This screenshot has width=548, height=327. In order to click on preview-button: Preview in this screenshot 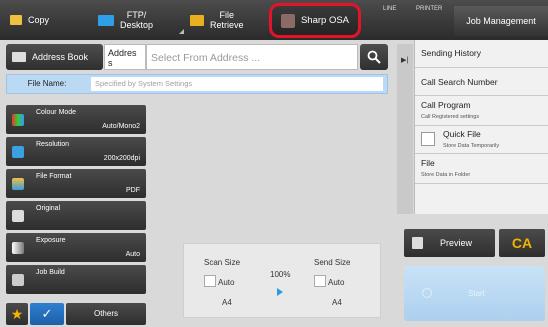, I will do `click(449, 243)`.